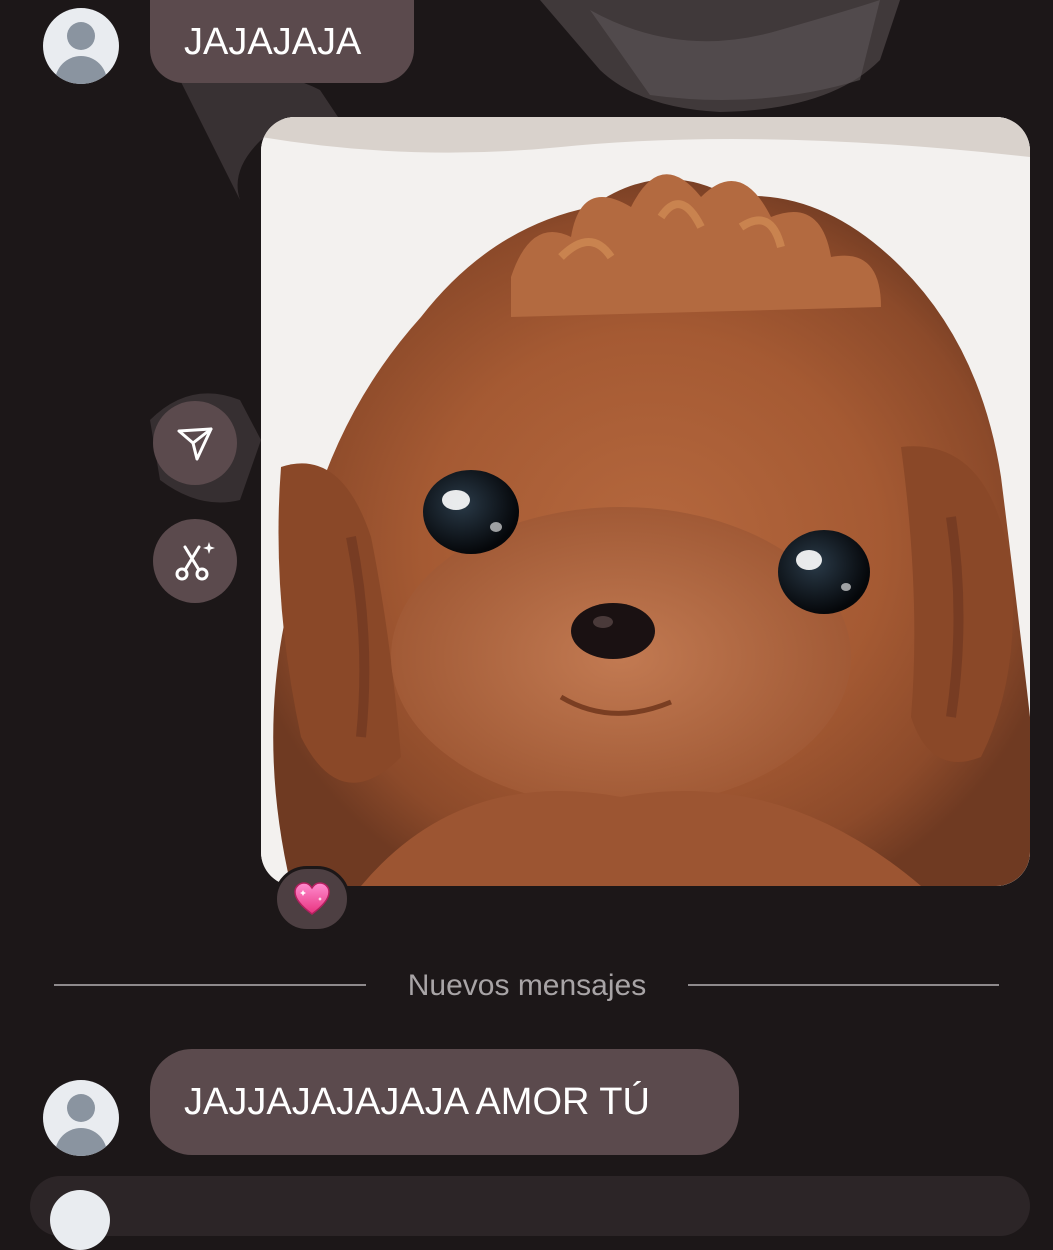 Image resolution: width=1053 pixels, height=1250 pixels. I want to click on remix-button, so click(195, 561).